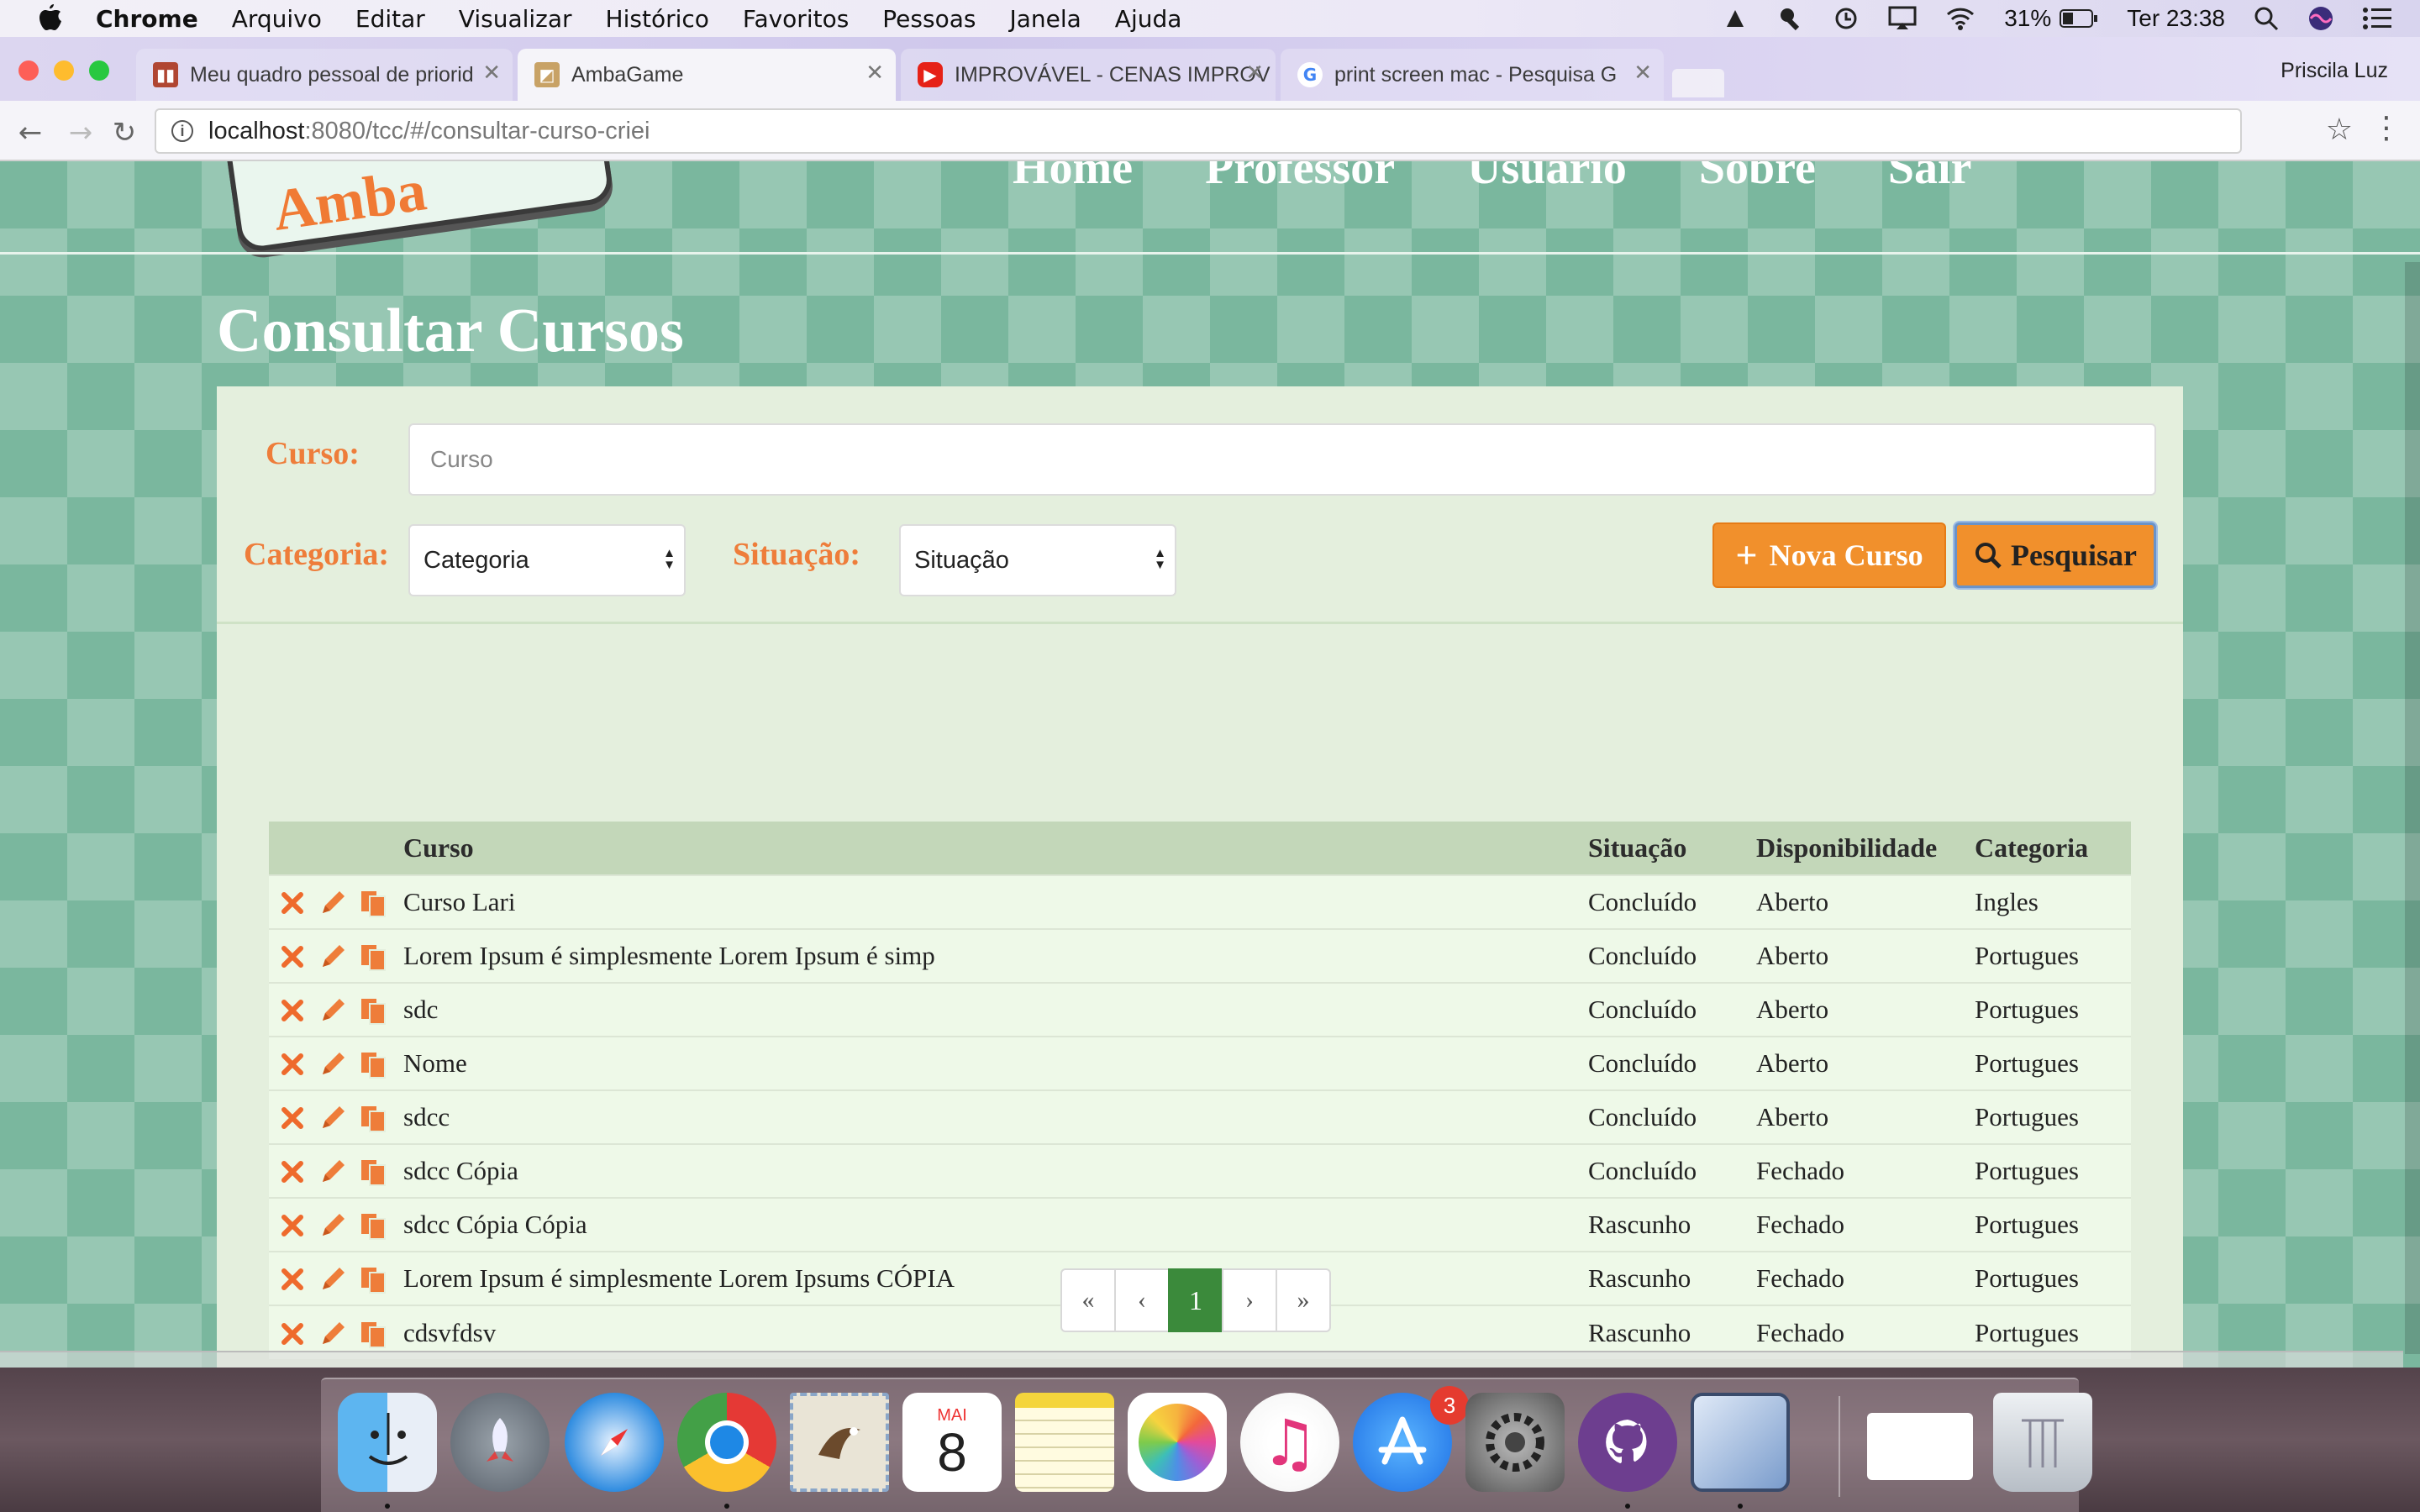  I want to click on spotlight-search-icon, so click(2267, 18).